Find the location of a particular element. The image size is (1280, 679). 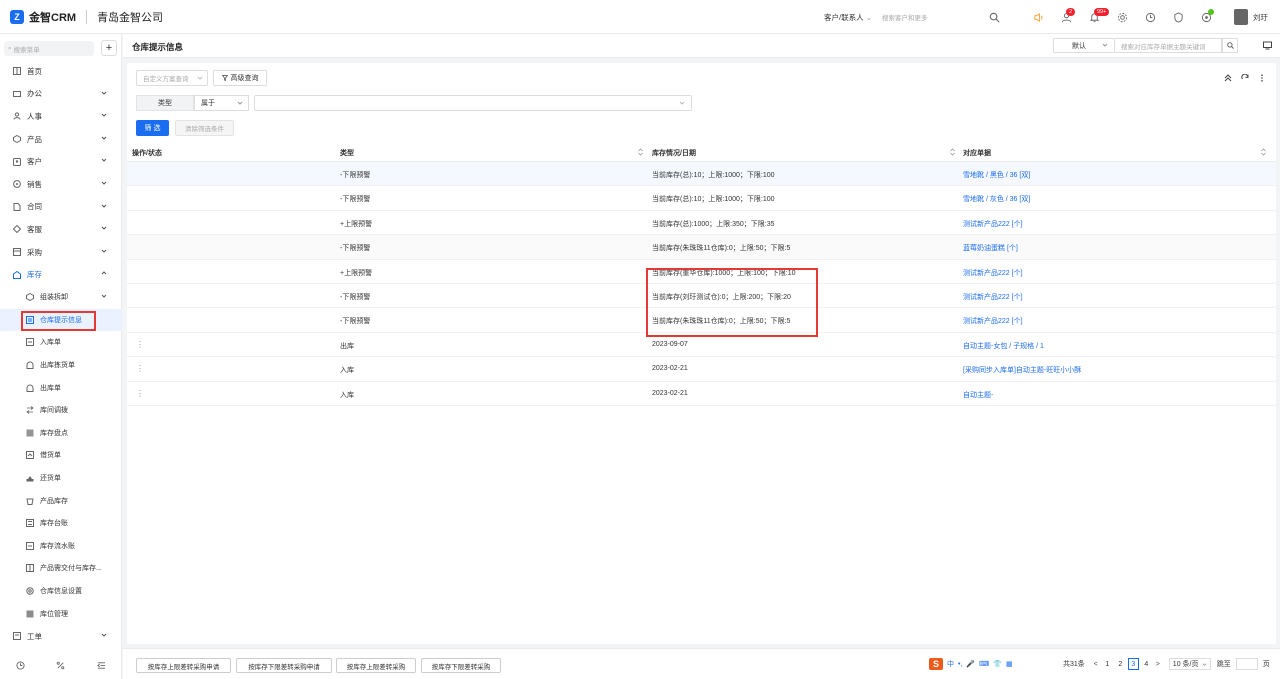

ime-punct: •, is located at coordinates (960, 664).